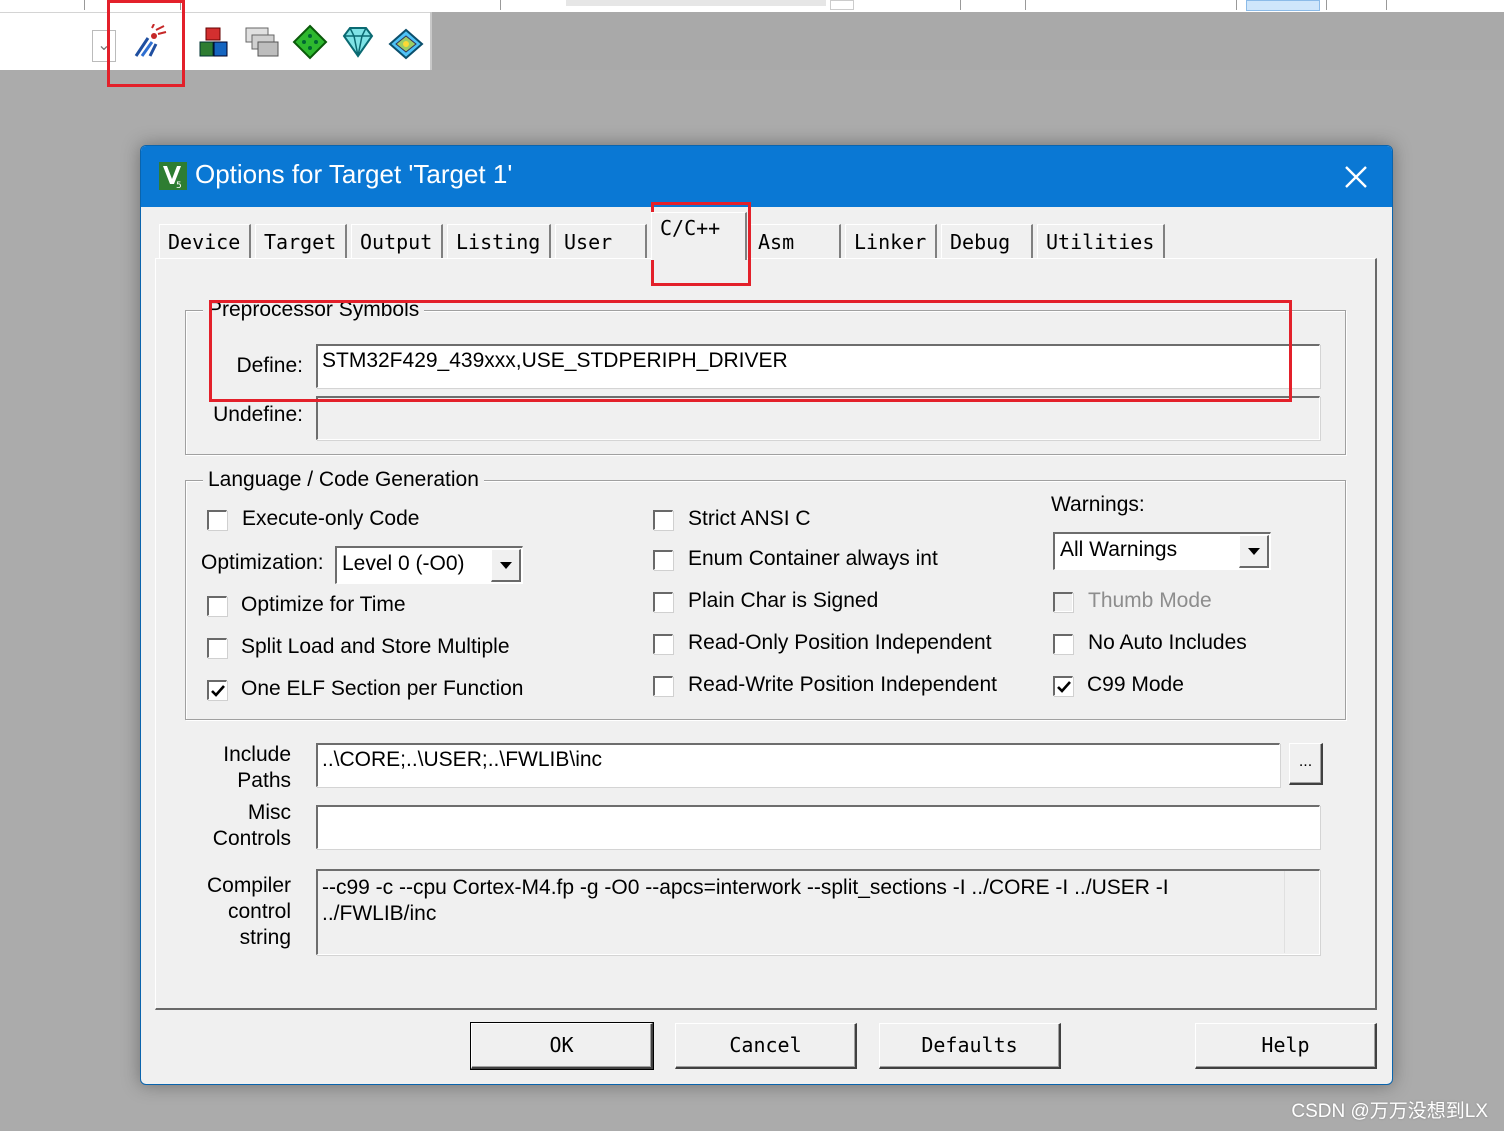 The width and height of the screenshot is (1504, 1131). I want to click on thumb-mode-checkbox, so click(1063, 602).